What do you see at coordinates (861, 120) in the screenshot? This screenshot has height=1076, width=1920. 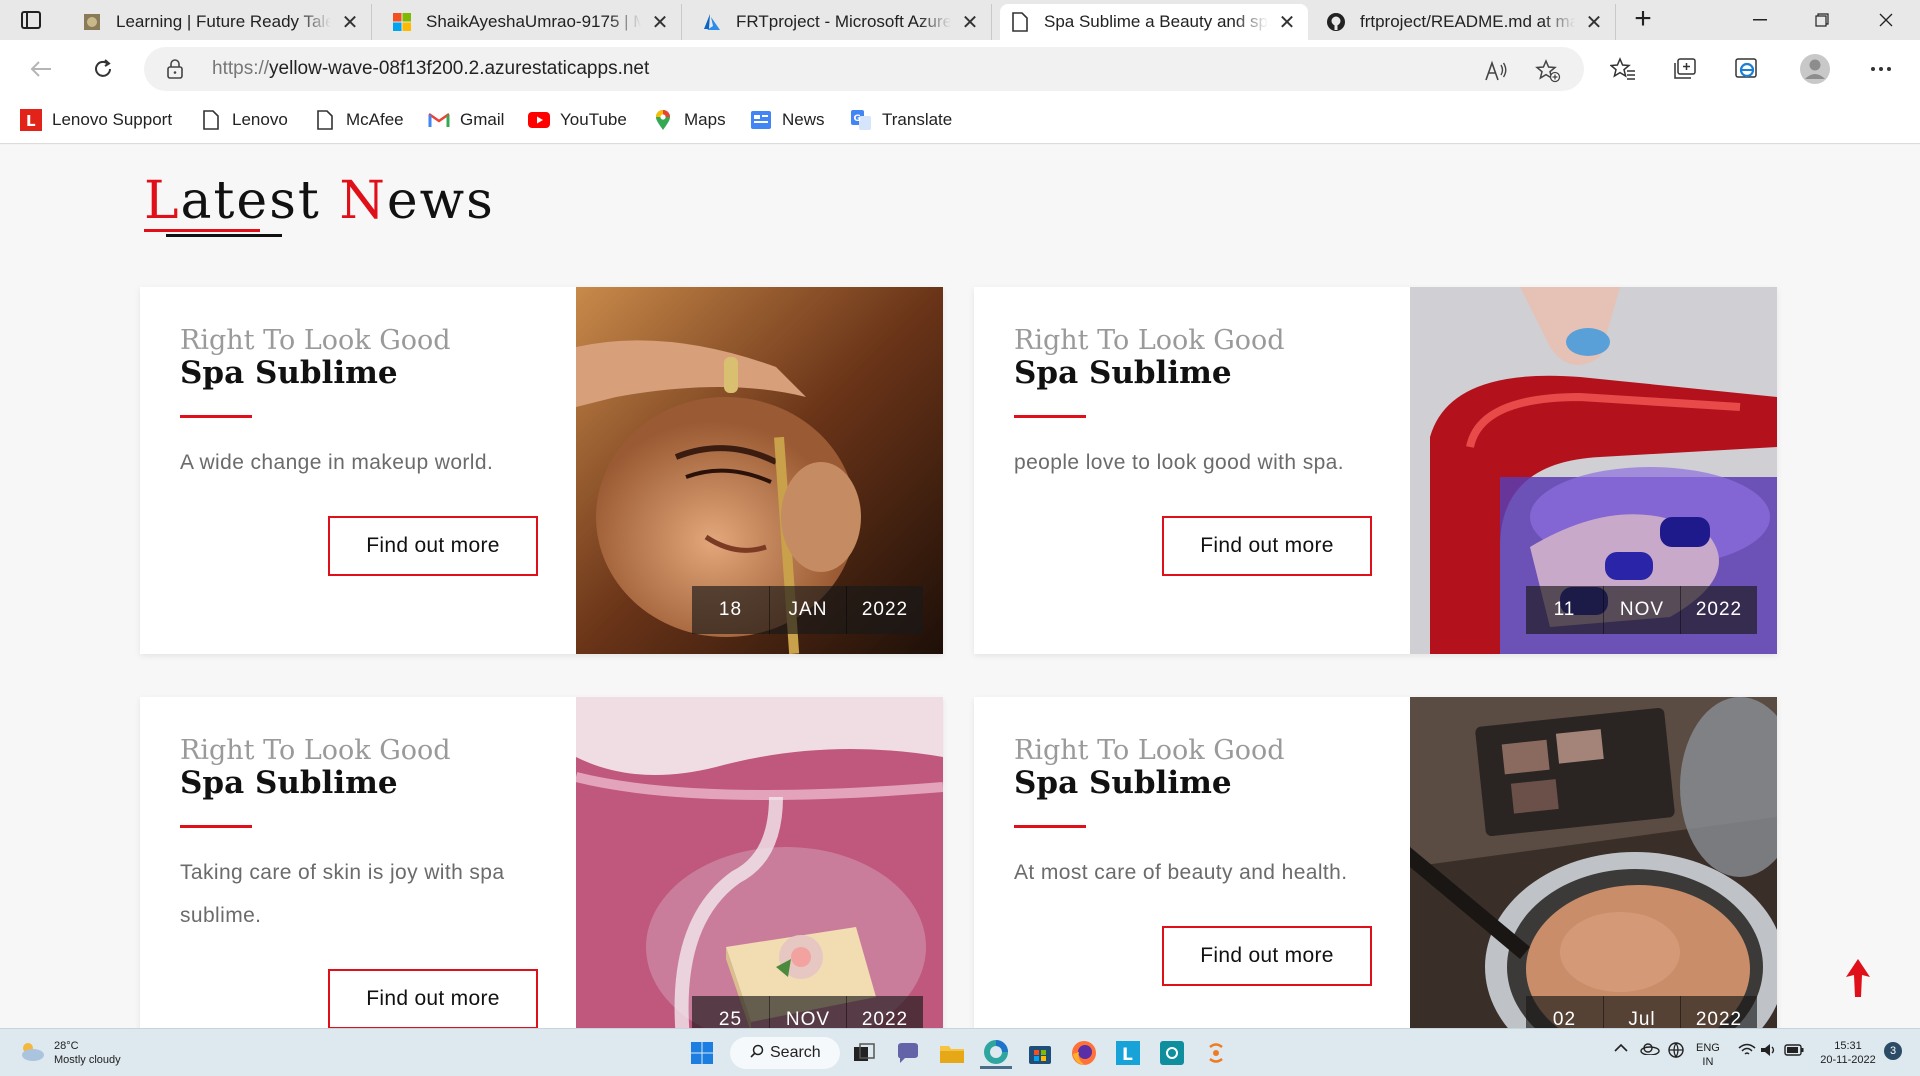 I see `translate-icon: G` at bounding box center [861, 120].